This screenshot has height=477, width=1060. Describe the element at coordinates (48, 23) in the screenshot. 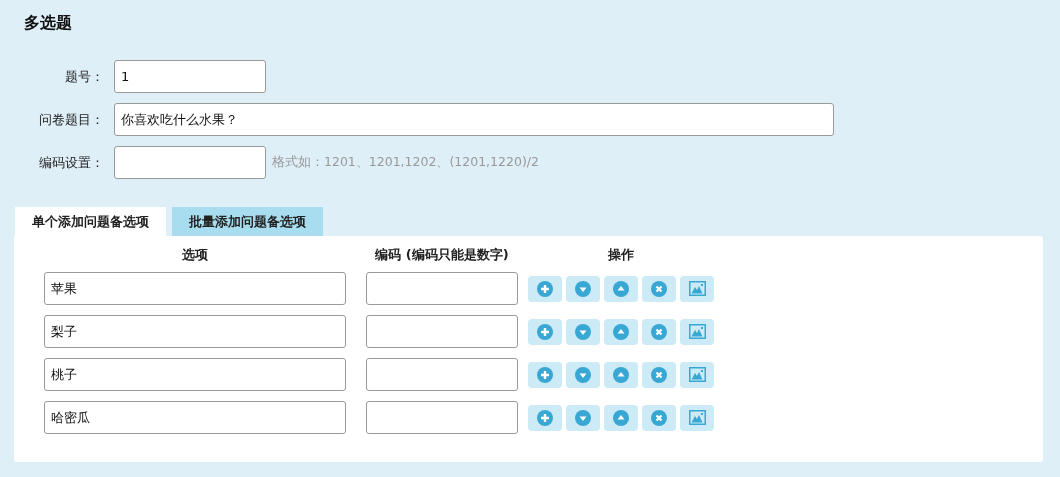

I see `page-title: 多选题` at that location.